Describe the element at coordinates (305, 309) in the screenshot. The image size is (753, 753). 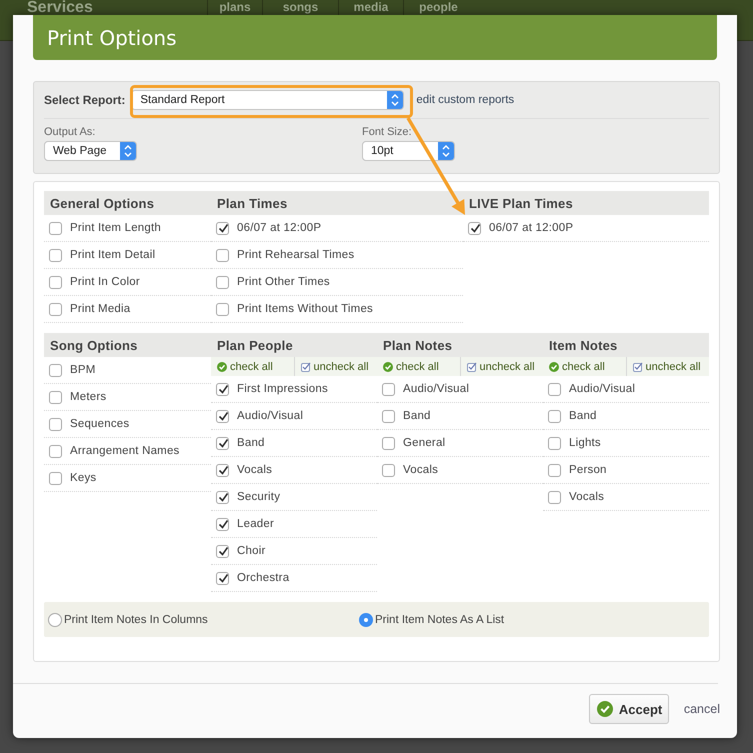
I see `option-label: Print Items Without Times` at that location.